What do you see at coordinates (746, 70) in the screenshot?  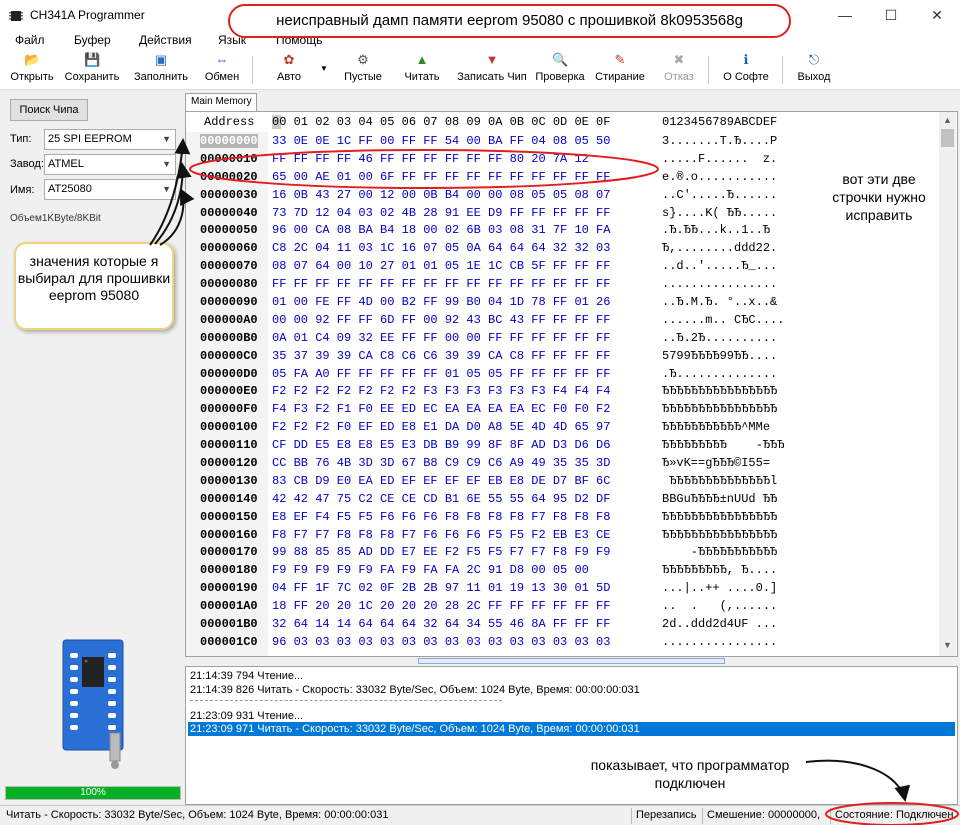 I see `about-button: ℹО Софте` at bounding box center [746, 70].